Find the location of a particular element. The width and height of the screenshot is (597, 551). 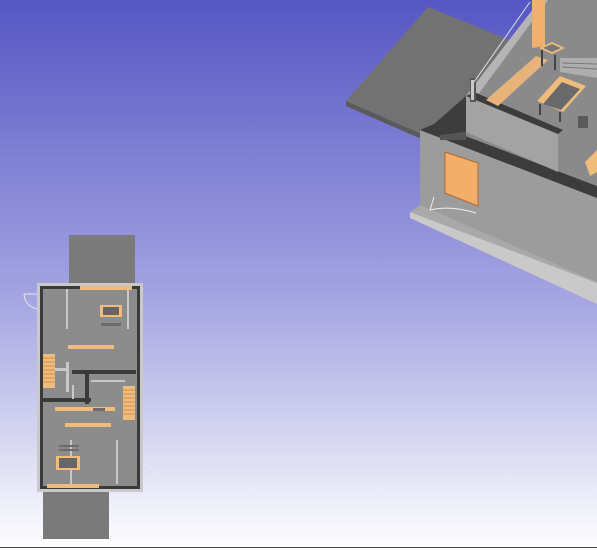

plan-stairs-left is located at coordinates (49, 371).